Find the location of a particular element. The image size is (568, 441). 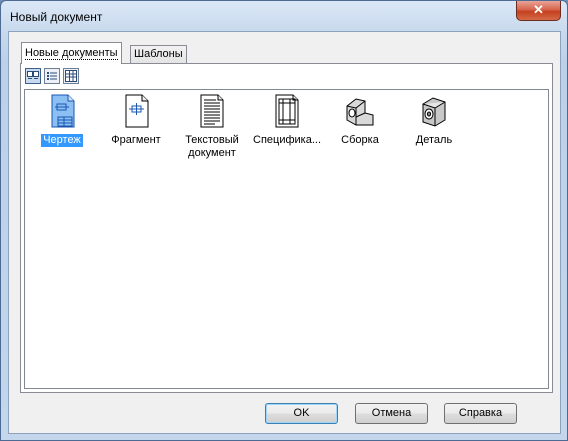

list-item-part: Деталь is located at coordinates (434, 120).